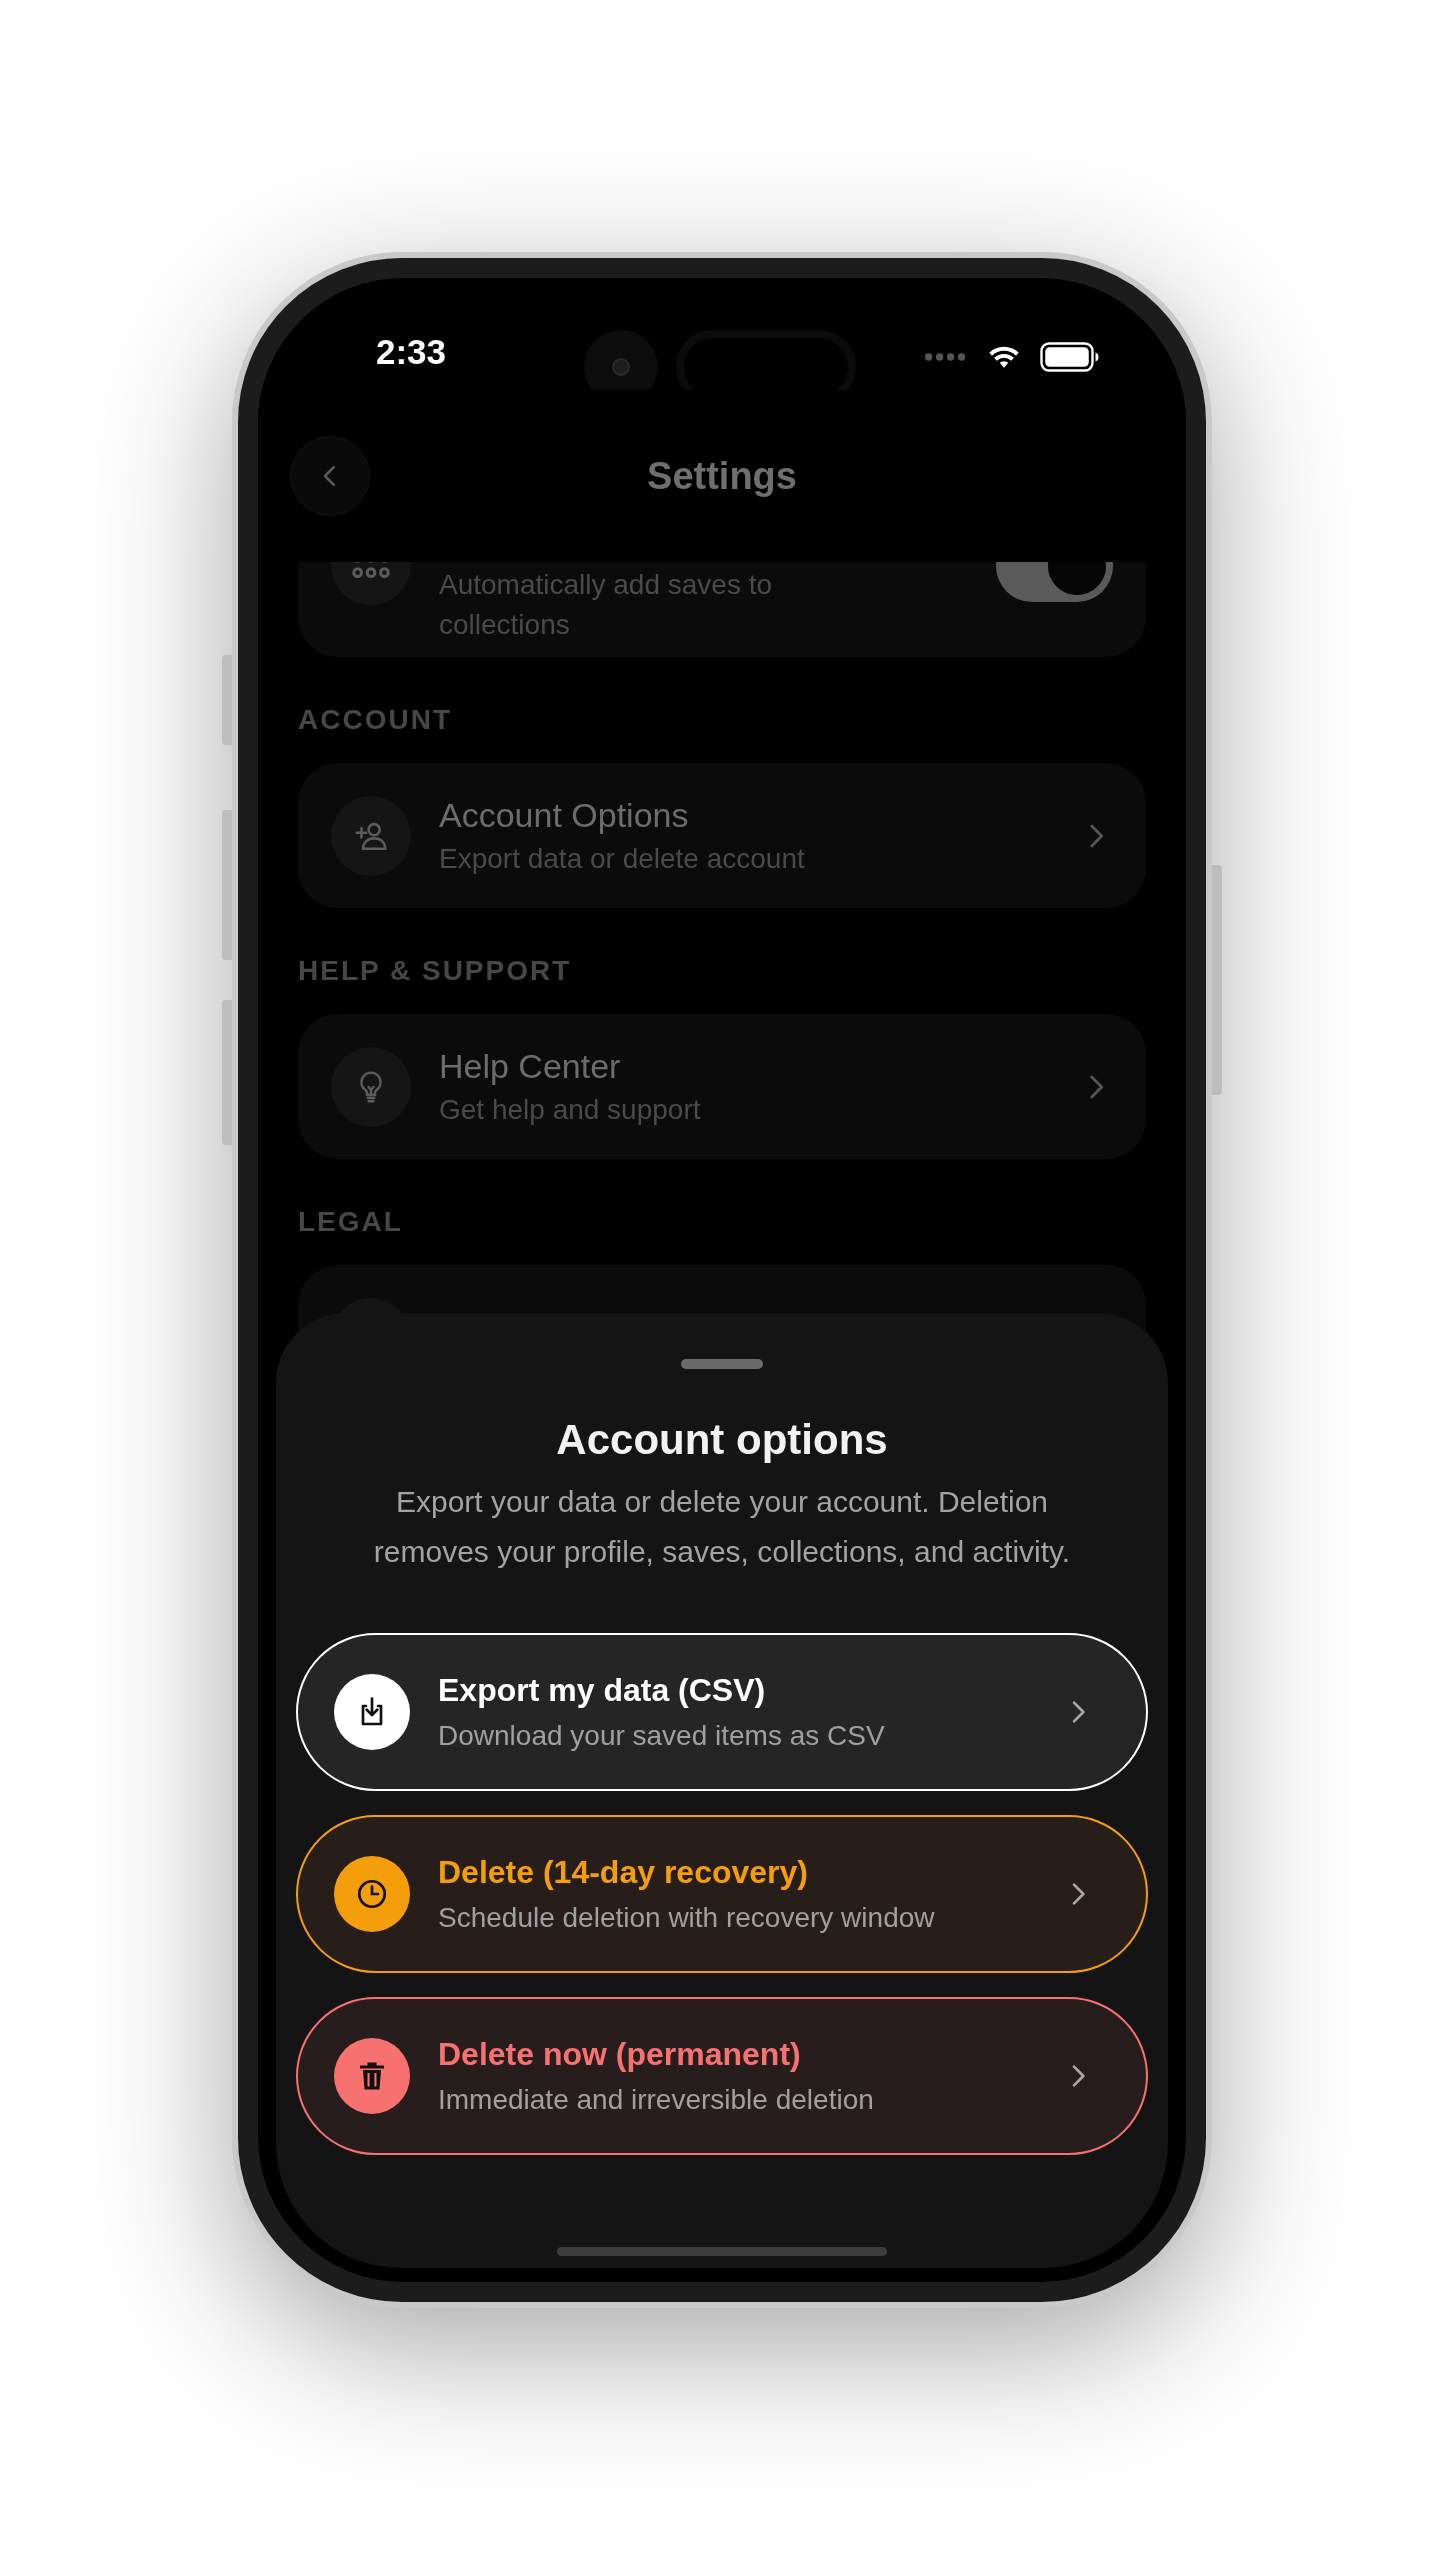 This screenshot has width=1440, height=2560. Describe the element at coordinates (620, 2054) in the screenshot. I see `option-title: Delete now (permanent)` at that location.